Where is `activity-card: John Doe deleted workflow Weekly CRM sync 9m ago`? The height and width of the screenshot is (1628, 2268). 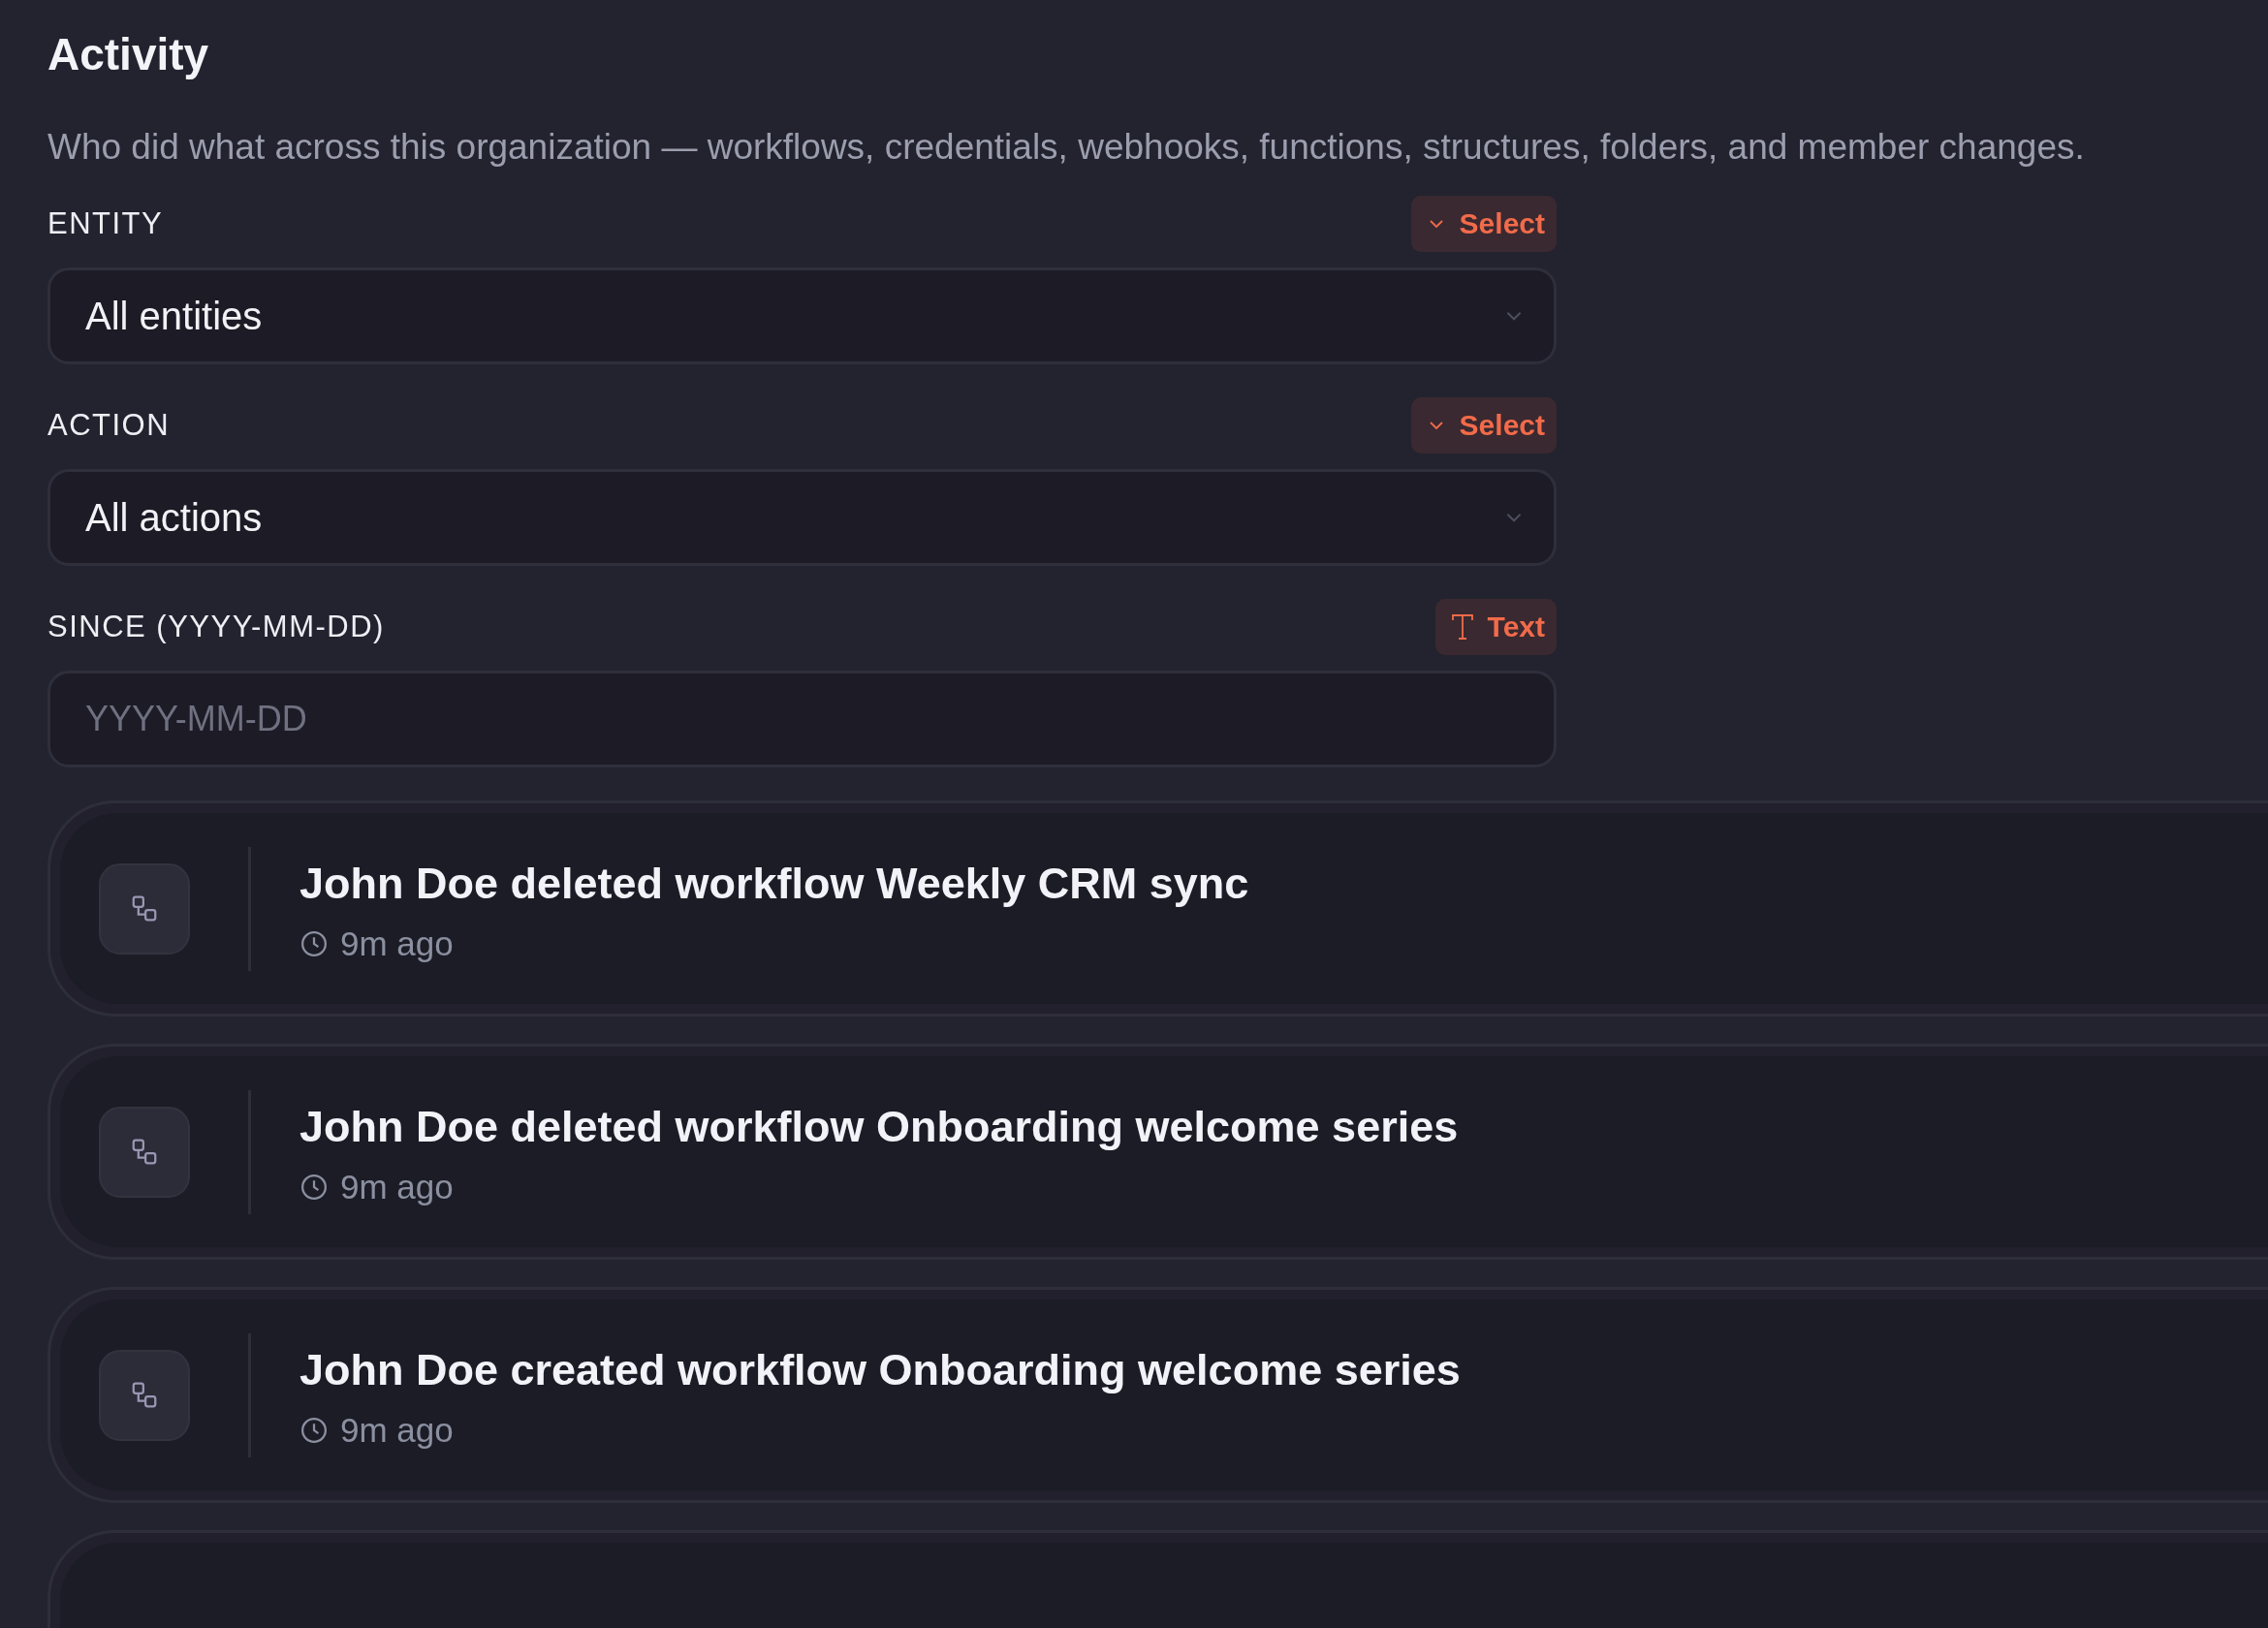 activity-card: John Doe deleted workflow Weekly CRM sync 9m ago is located at coordinates (1157, 909).